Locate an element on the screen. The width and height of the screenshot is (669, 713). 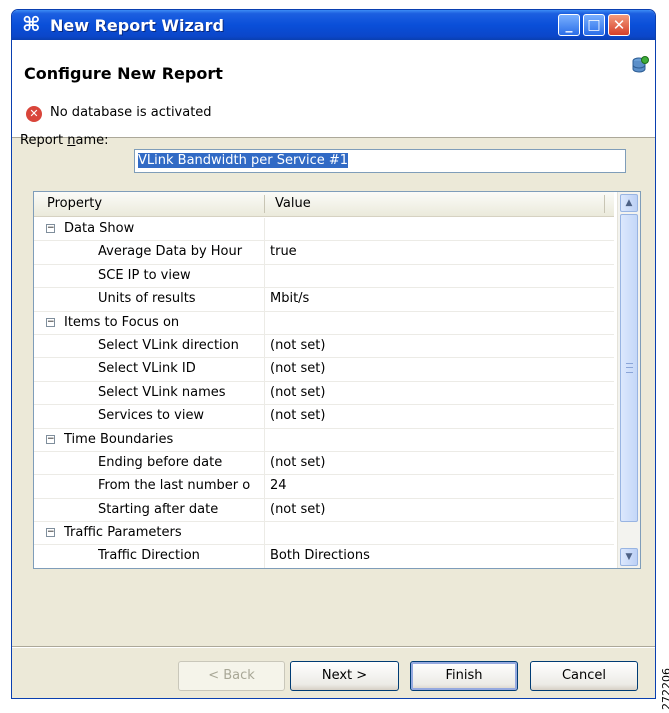
page-title: Configure New Report is located at coordinates (123, 73).